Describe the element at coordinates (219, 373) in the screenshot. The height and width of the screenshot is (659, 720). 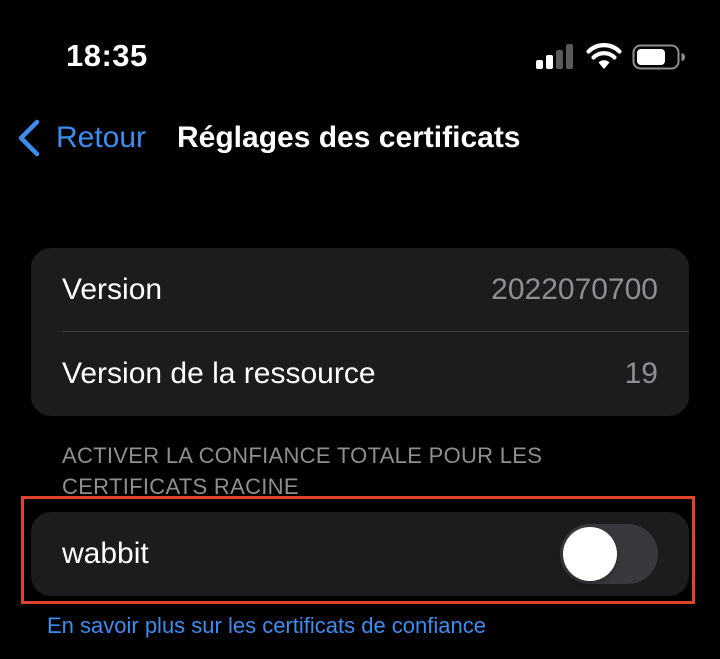
I see `resource-version-label: Version de la ressource` at that location.